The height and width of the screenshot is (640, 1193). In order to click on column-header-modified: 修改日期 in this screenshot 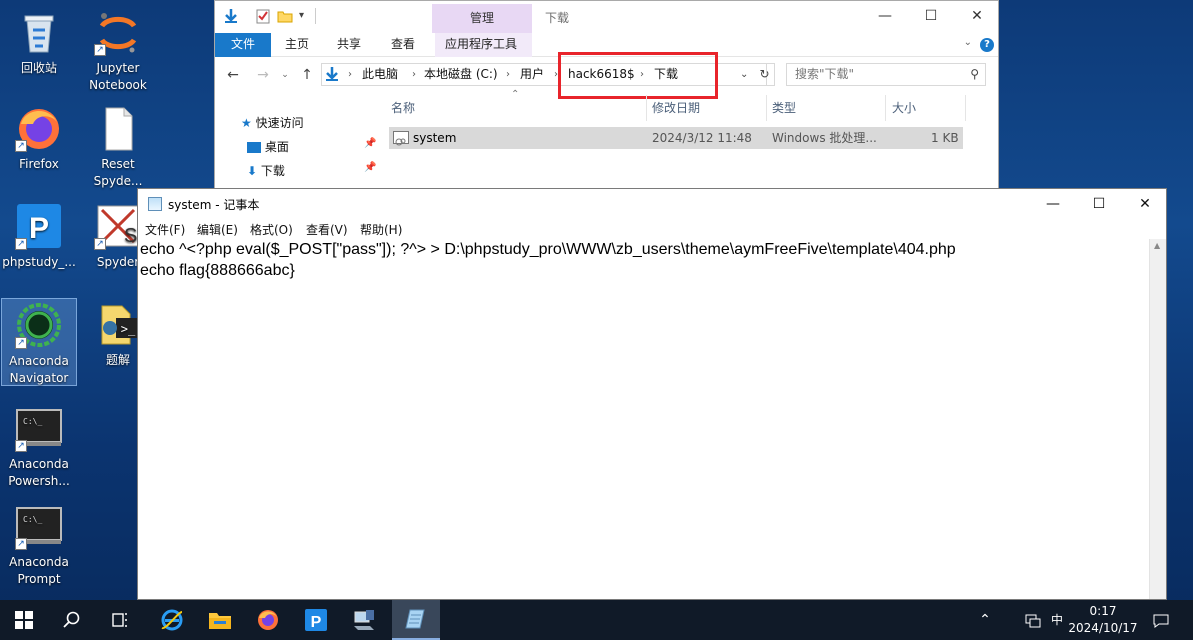, I will do `click(676, 107)`.